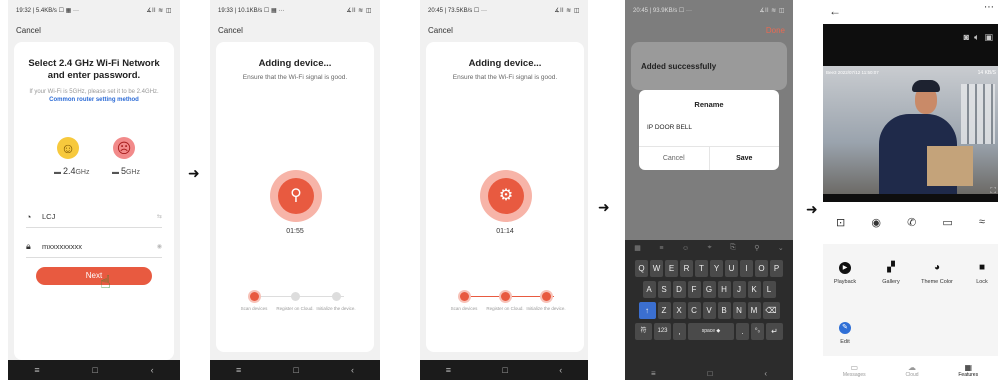 This screenshot has width=998, height=380. What do you see at coordinates (845, 334) in the screenshot?
I see `feature-edit: ✎ Edit` at bounding box center [845, 334].